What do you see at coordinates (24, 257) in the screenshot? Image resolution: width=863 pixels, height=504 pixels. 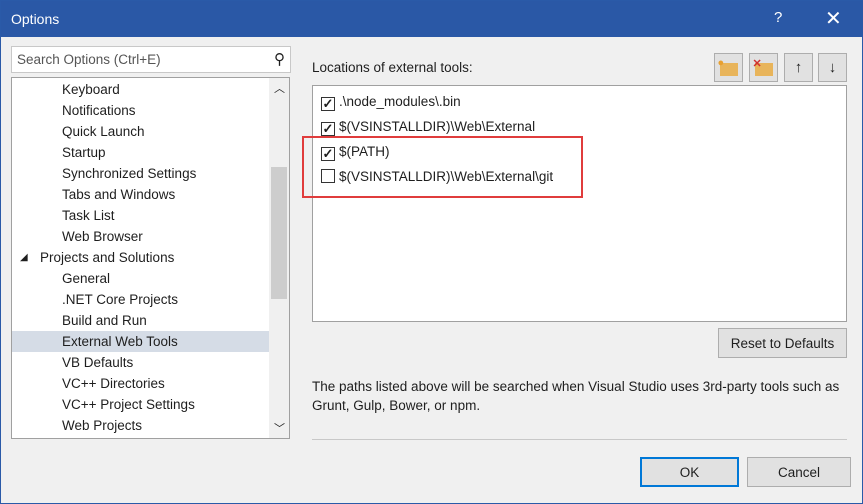 I see `expand-arrow-icon: ◢` at bounding box center [24, 257].